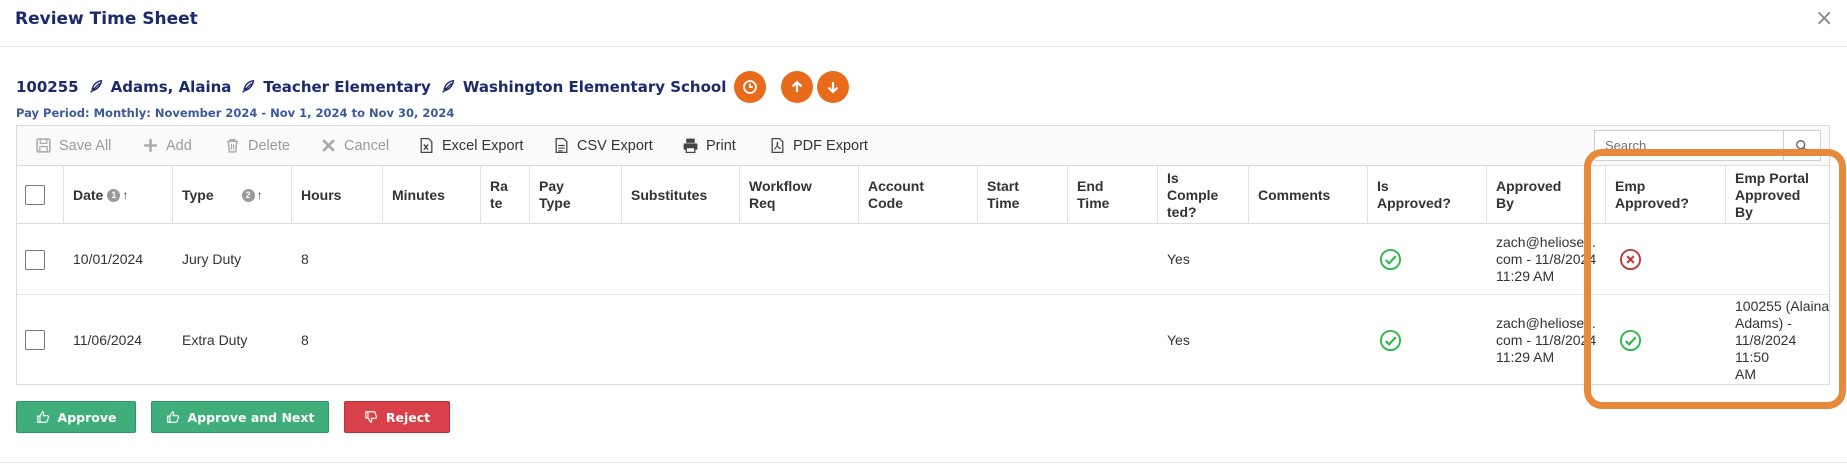 Image resolution: width=1847 pixels, height=466 pixels. What do you see at coordinates (1427, 195) in the screenshot?
I see `column-header-is-approved: Is Approved?` at bounding box center [1427, 195].